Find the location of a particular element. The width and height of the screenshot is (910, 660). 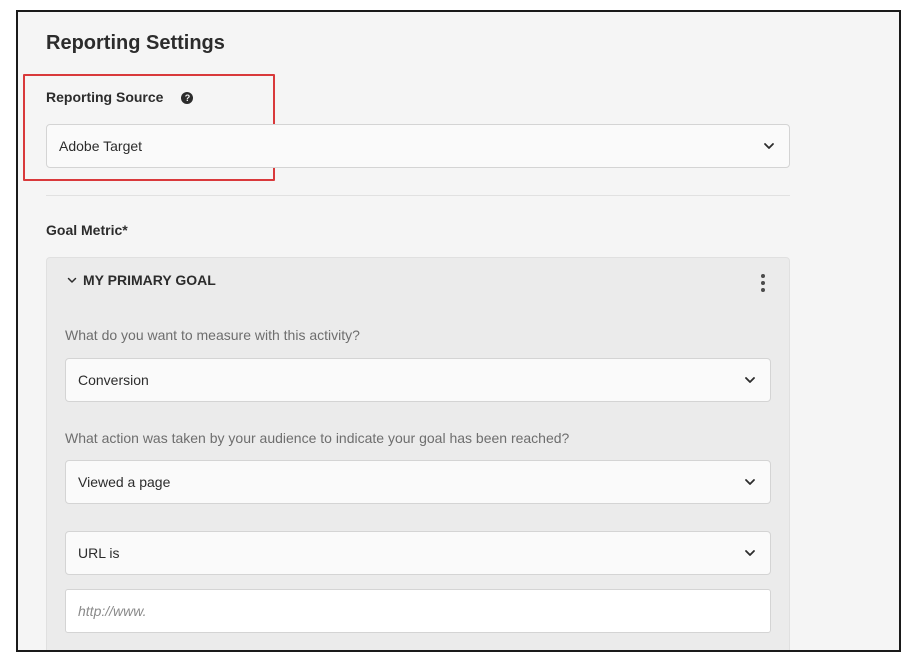

url-condition-select: URL is is located at coordinates (418, 553).